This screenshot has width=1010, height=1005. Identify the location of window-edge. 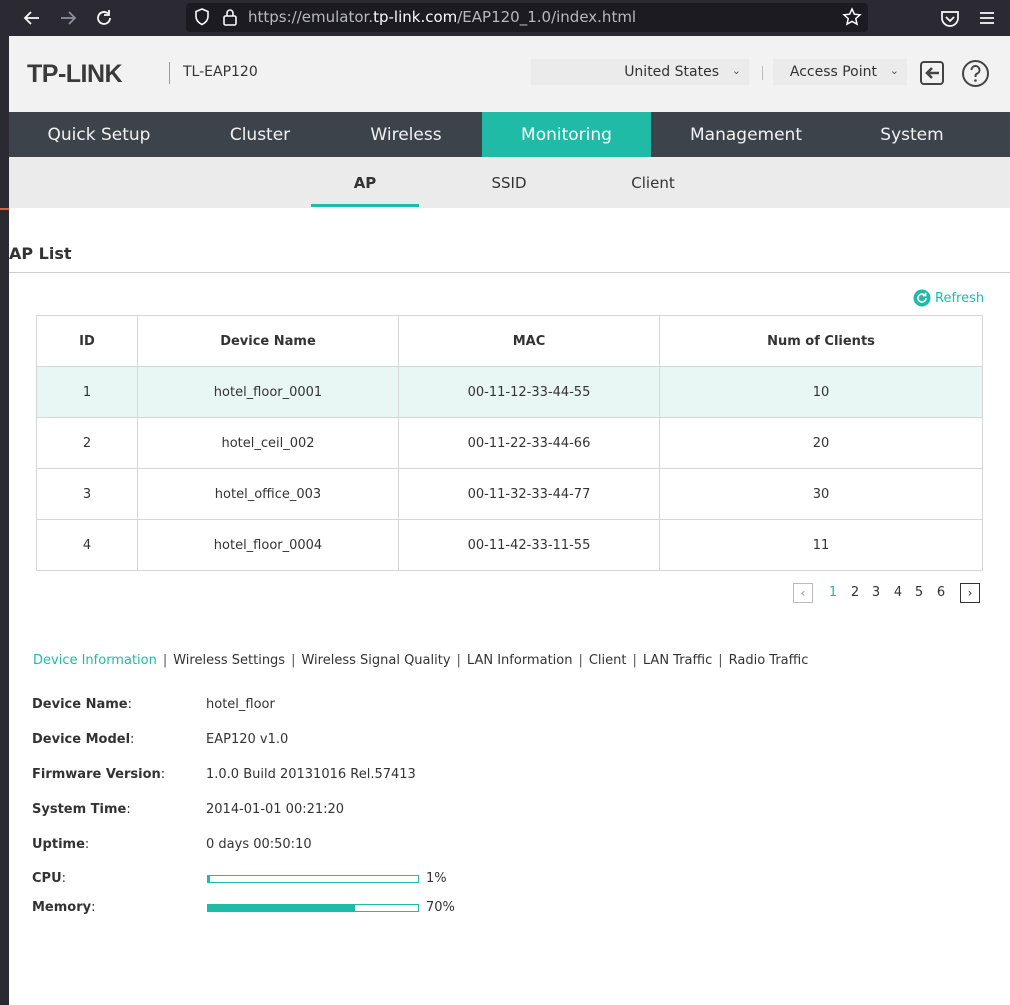
(4, 520).